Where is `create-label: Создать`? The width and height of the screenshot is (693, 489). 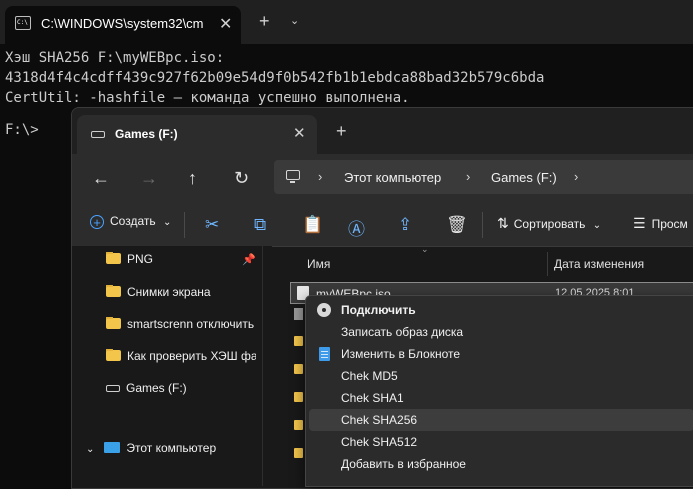 create-label: Создать is located at coordinates (133, 221).